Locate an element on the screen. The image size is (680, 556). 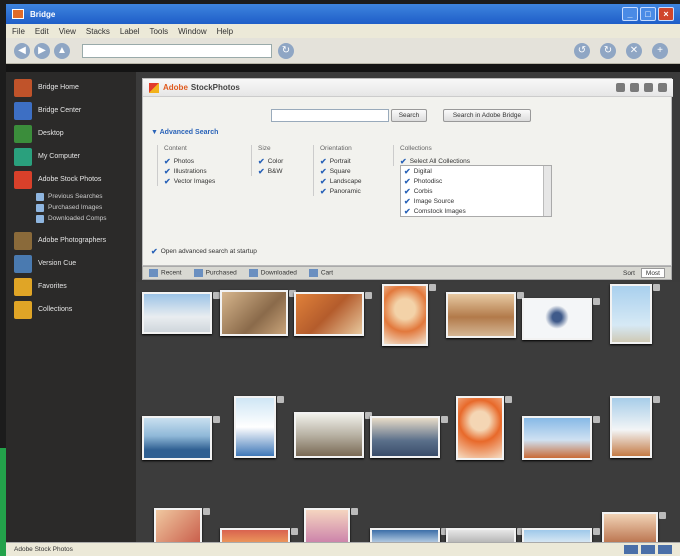
cart-icon is located at coordinates (634, 87).